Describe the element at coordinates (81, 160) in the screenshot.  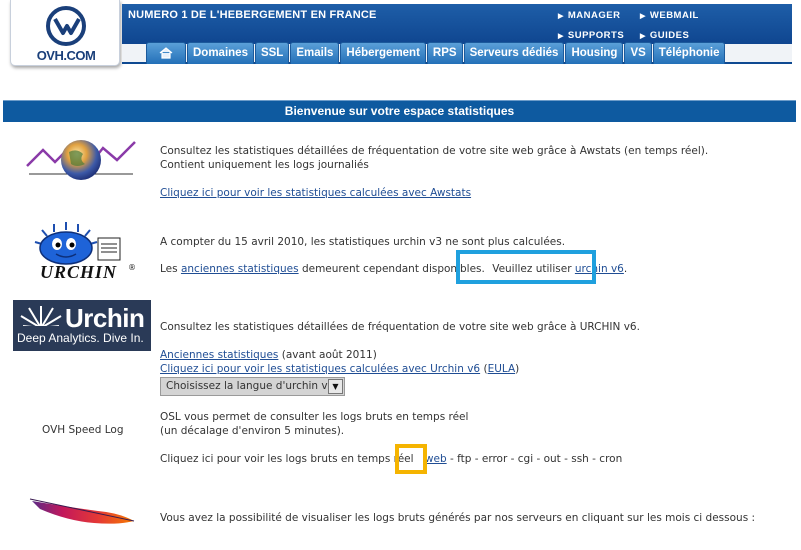
I see `awstats-logo-icon` at that location.